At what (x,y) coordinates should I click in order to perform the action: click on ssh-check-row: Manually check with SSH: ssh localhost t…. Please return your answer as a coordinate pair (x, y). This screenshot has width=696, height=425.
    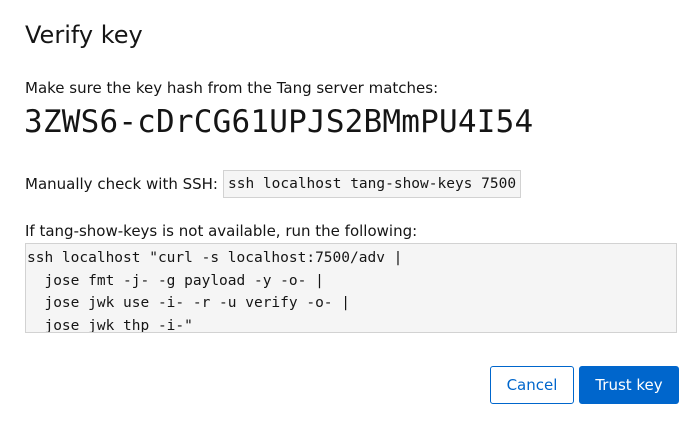
    Looking at the image, I should click on (273, 184).